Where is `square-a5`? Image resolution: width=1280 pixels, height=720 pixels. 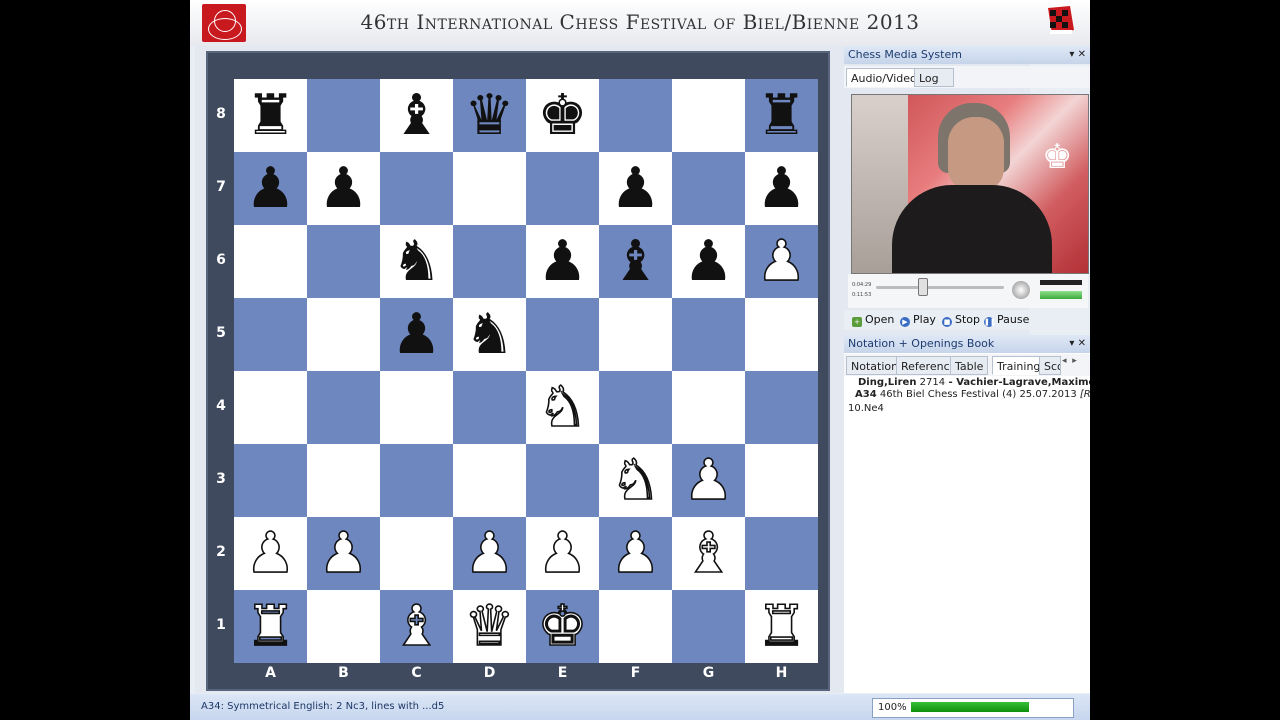 square-a5 is located at coordinates (270, 334).